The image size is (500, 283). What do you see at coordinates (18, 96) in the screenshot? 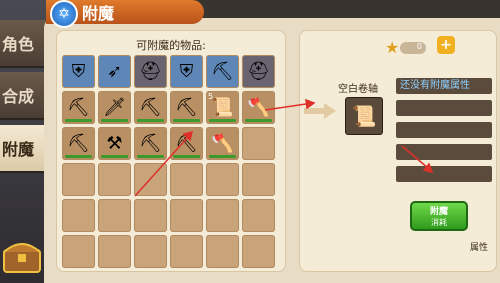
I see `tab-craft-label: 合成` at bounding box center [18, 96].